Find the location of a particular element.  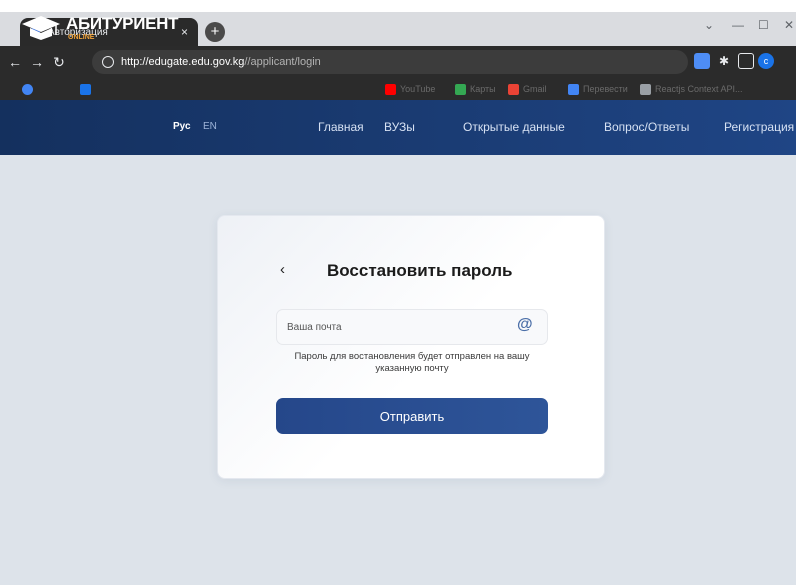

email-field is located at coordinates (412, 327).